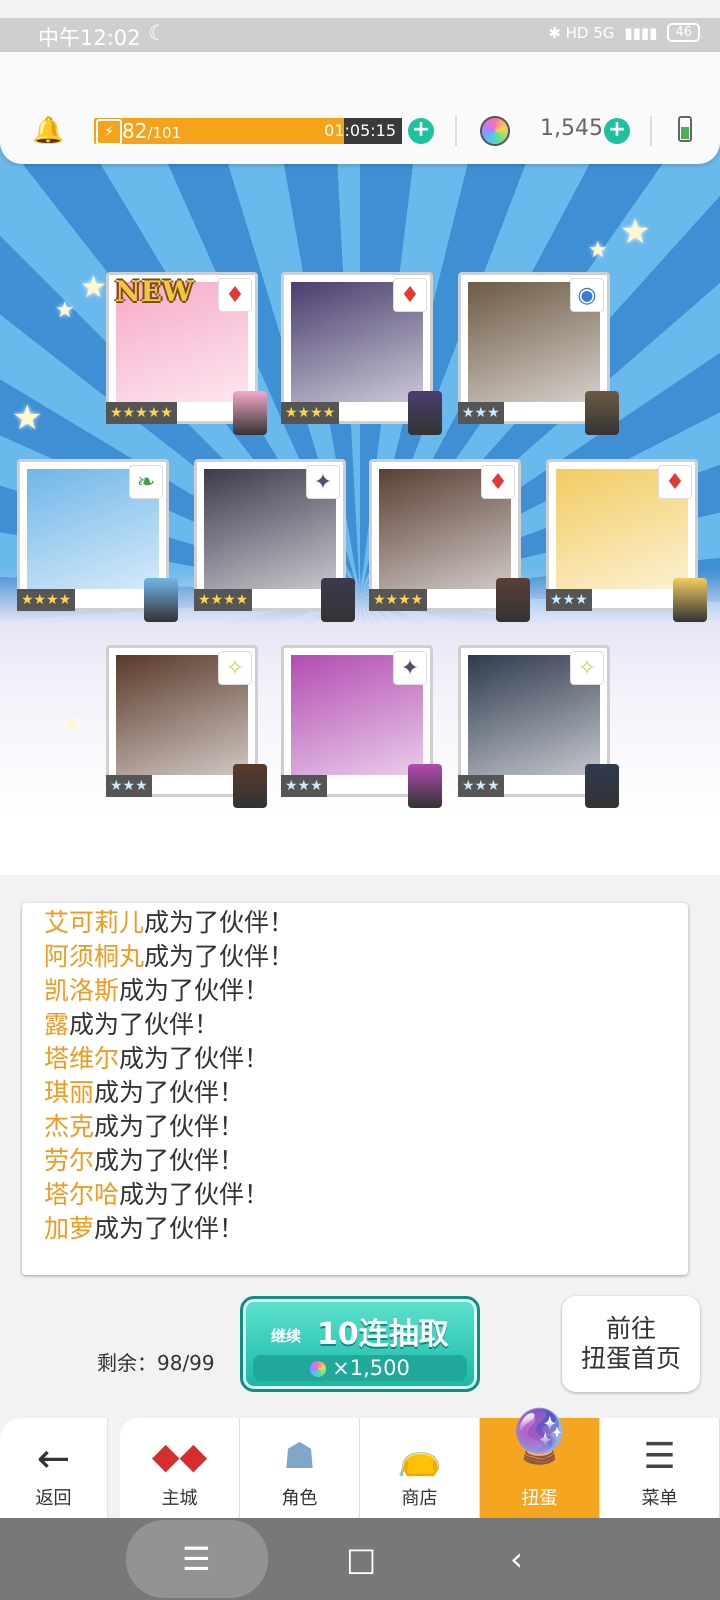 The width and height of the screenshot is (720, 1600). I want to click on network-indicators: ✱ HD 5G, so click(581, 32).